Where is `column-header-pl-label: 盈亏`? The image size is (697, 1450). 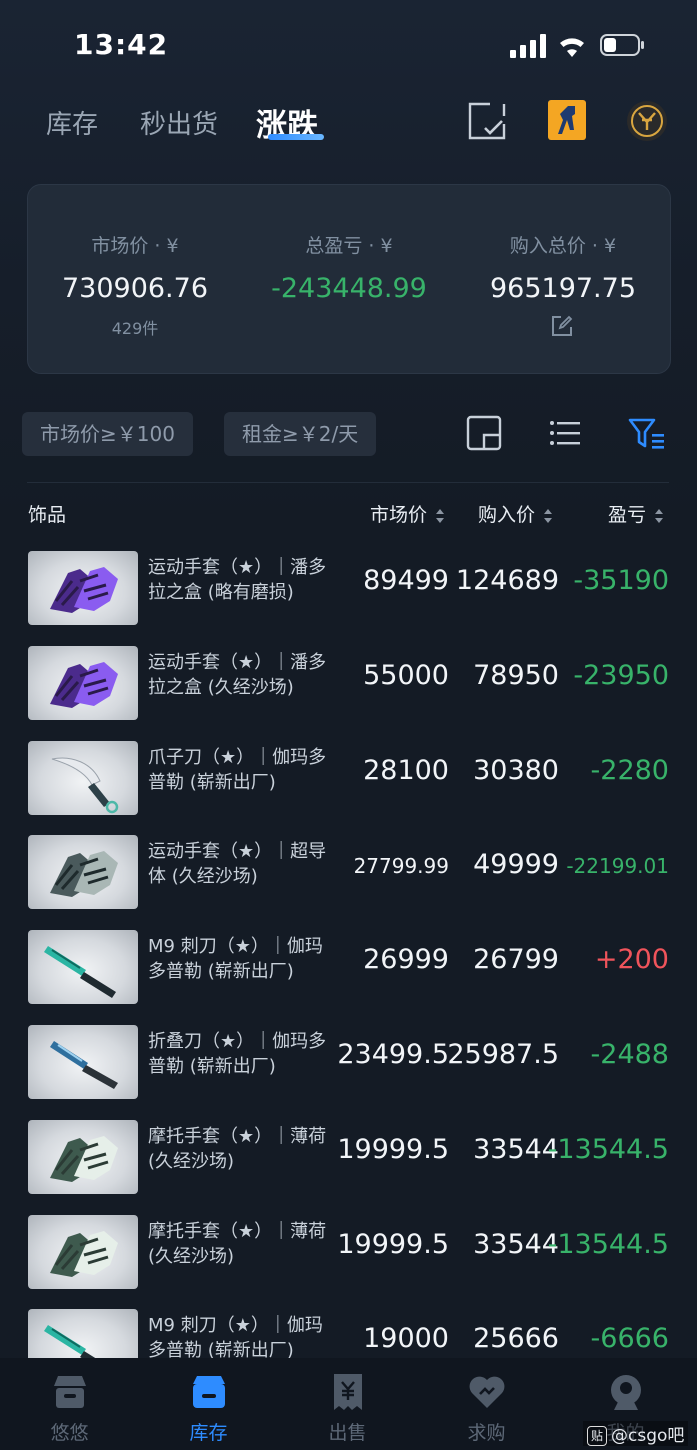 column-header-pl-label: 盈亏 is located at coordinates (627, 515).